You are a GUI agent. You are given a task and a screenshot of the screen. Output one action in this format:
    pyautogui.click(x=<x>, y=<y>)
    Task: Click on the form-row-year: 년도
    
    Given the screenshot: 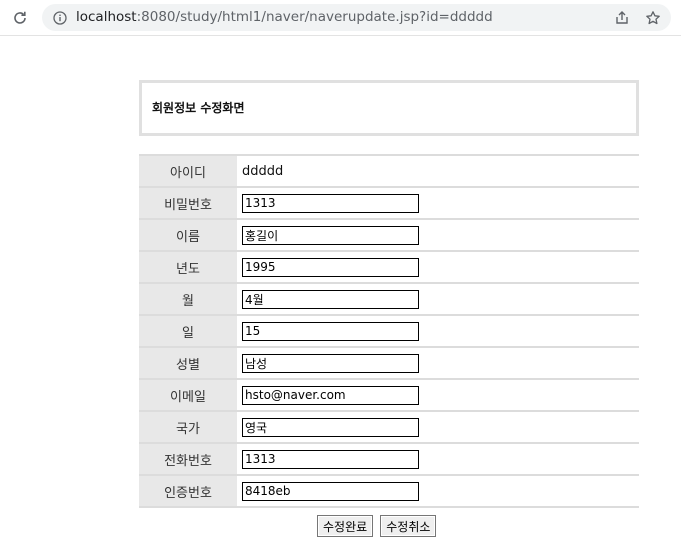 What is the action you would take?
    pyautogui.click(x=389, y=266)
    